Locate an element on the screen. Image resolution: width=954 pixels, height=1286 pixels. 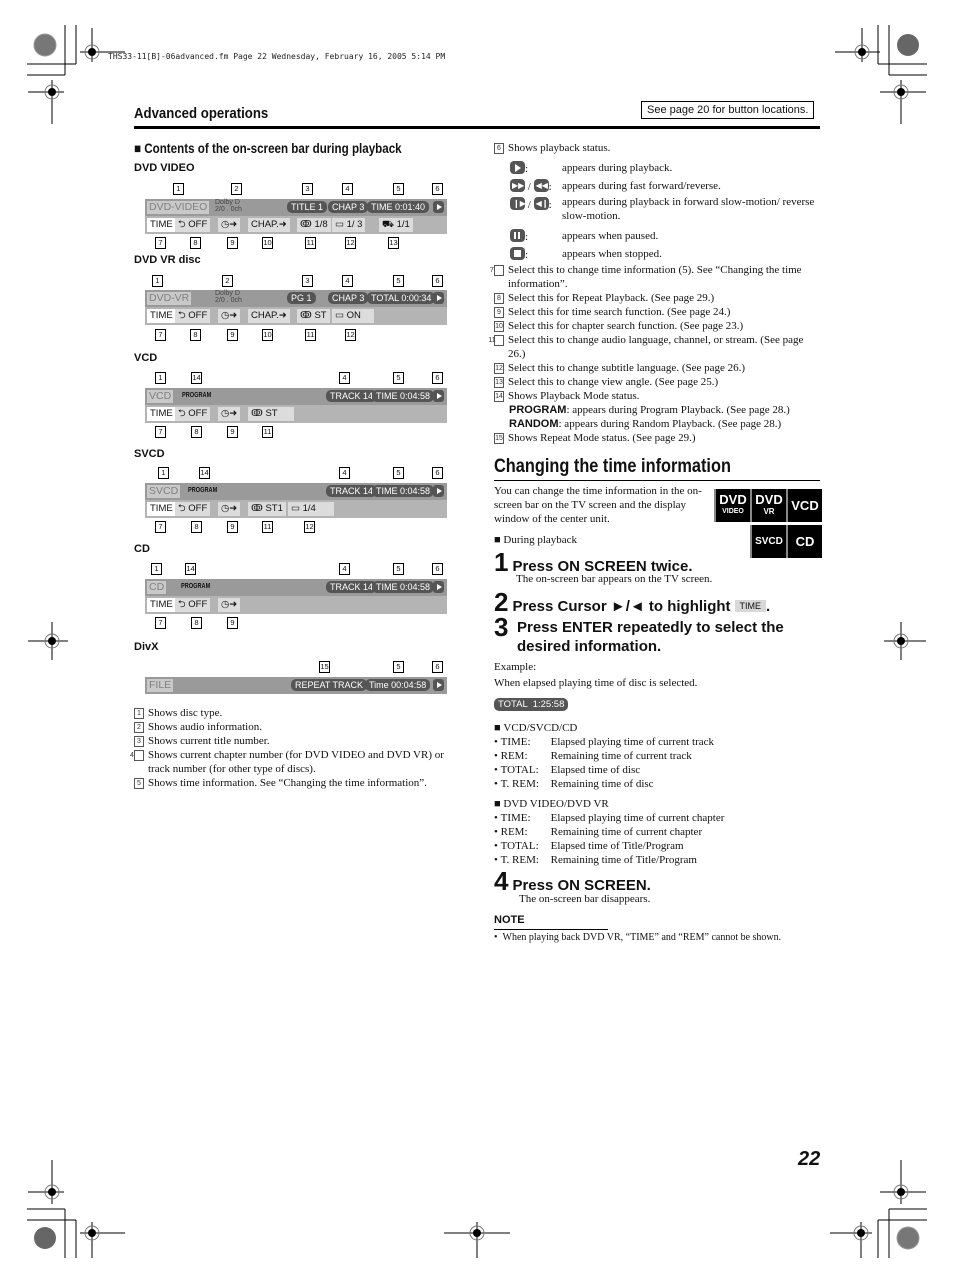
list-item: • REM: Remaining time of current chapter is located at coordinates (598, 832).